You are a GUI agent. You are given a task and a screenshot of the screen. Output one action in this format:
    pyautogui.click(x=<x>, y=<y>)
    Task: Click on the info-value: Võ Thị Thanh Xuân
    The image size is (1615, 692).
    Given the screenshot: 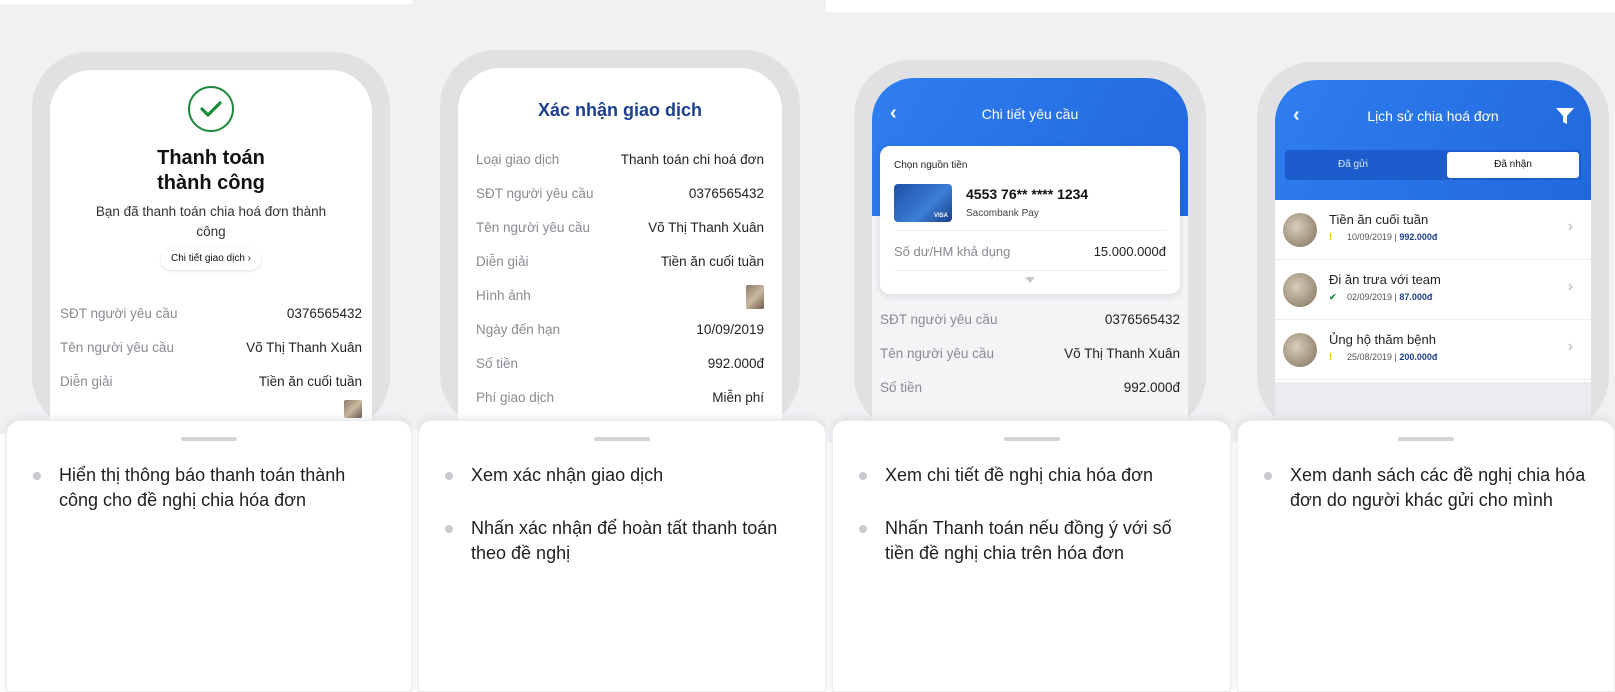 What is the action you would take?
    pyautogui.click(x=706, y=227)
    